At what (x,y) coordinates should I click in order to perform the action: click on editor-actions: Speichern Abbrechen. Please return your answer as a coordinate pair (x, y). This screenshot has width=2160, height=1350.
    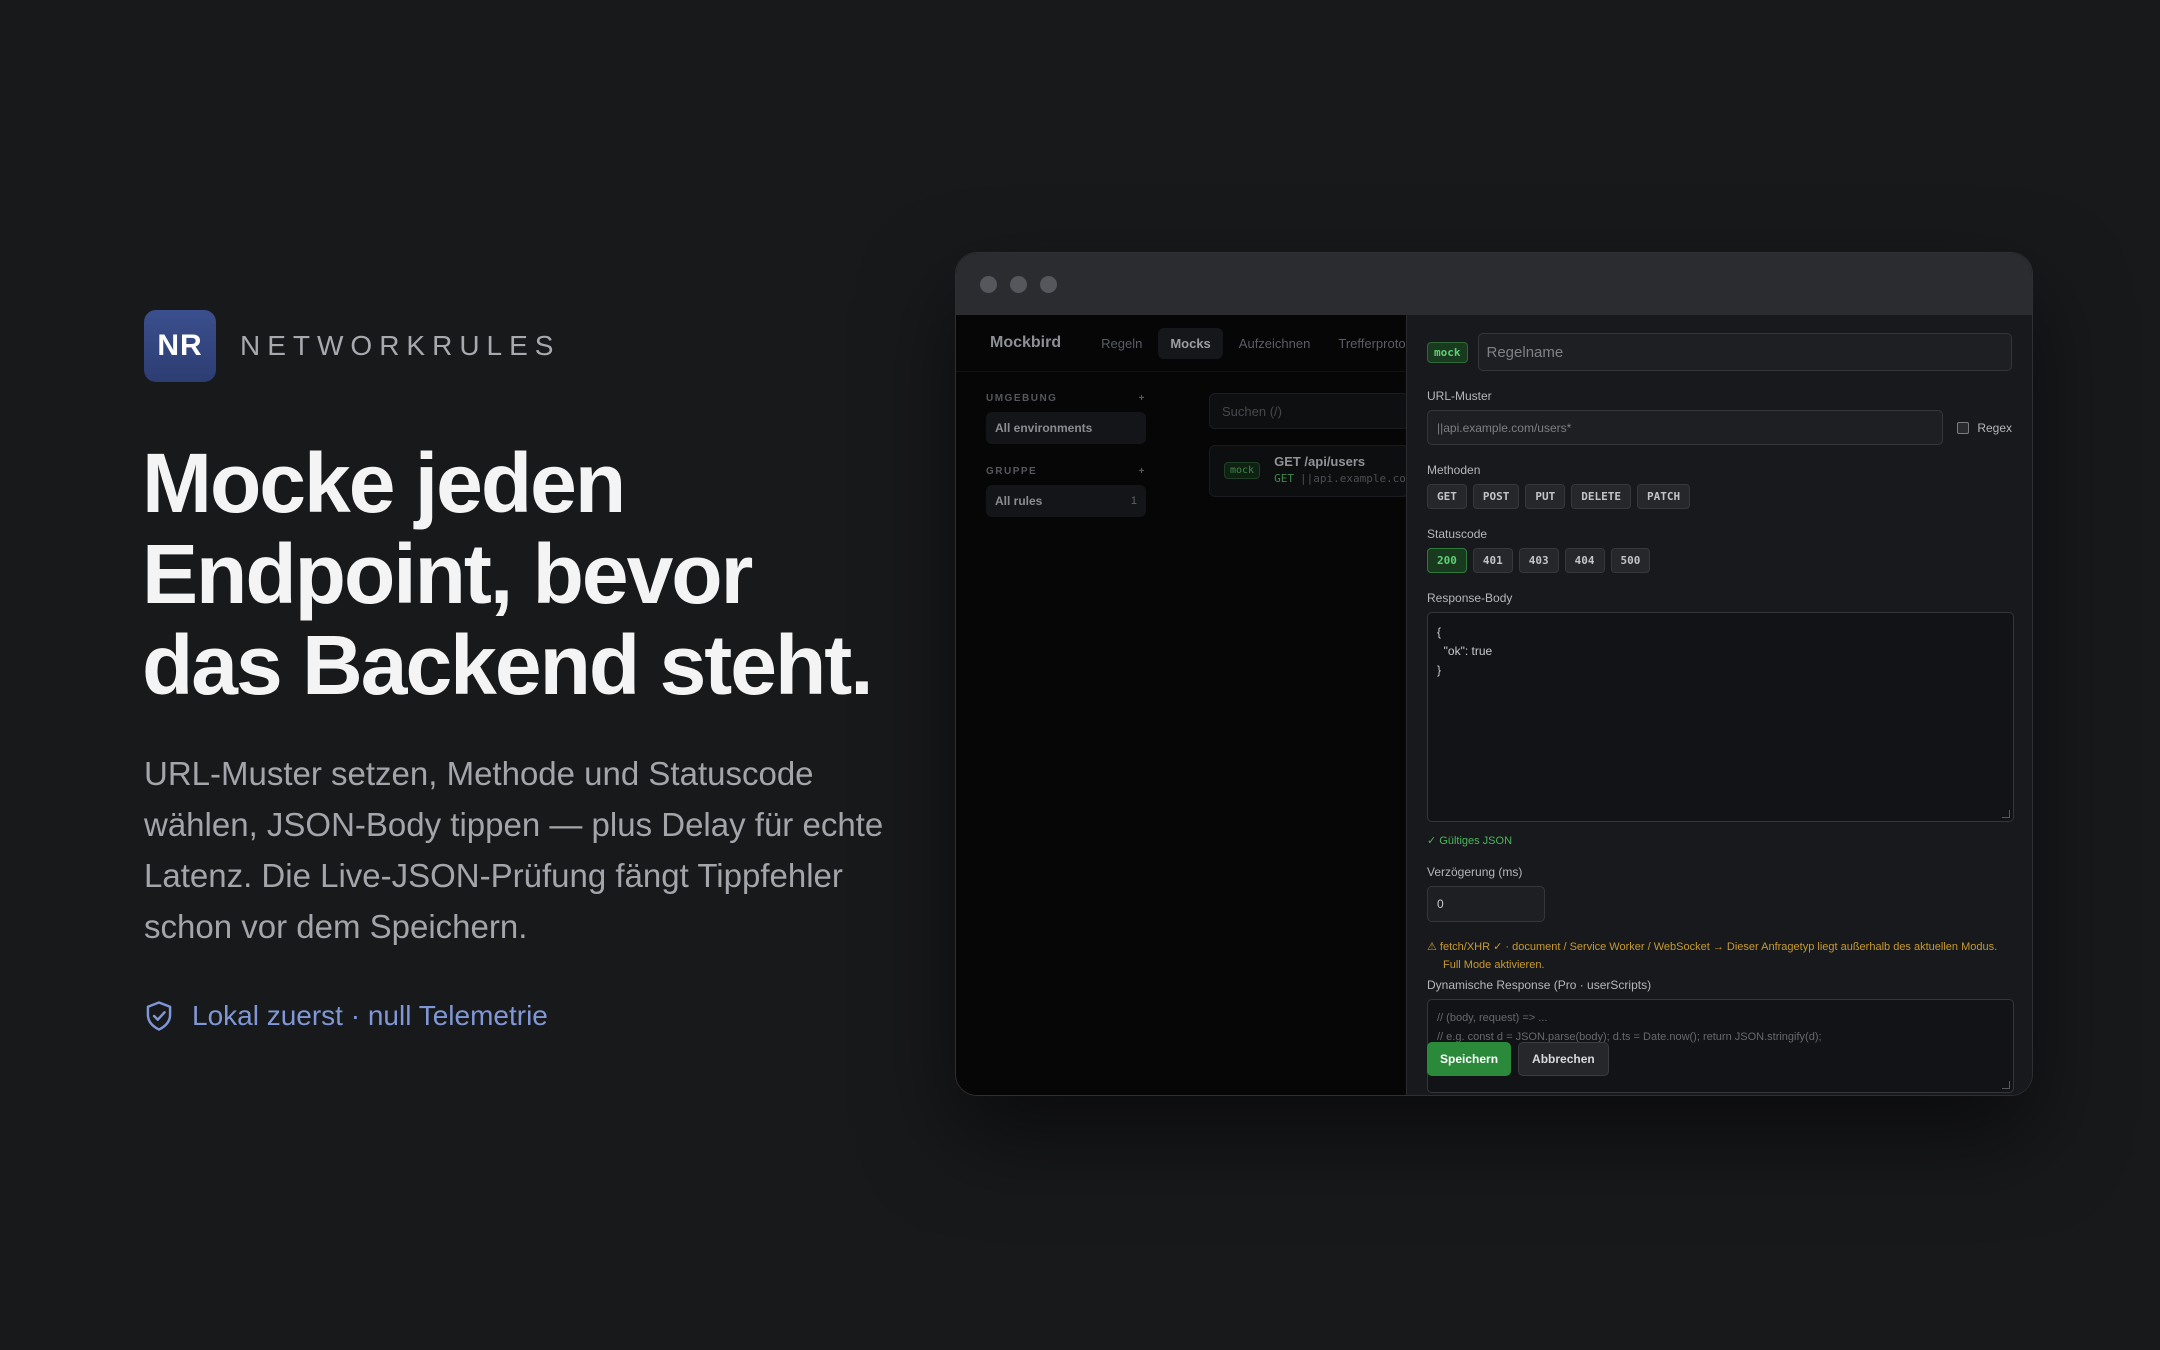
    Looking at the image, I should click on (1518, 1059).